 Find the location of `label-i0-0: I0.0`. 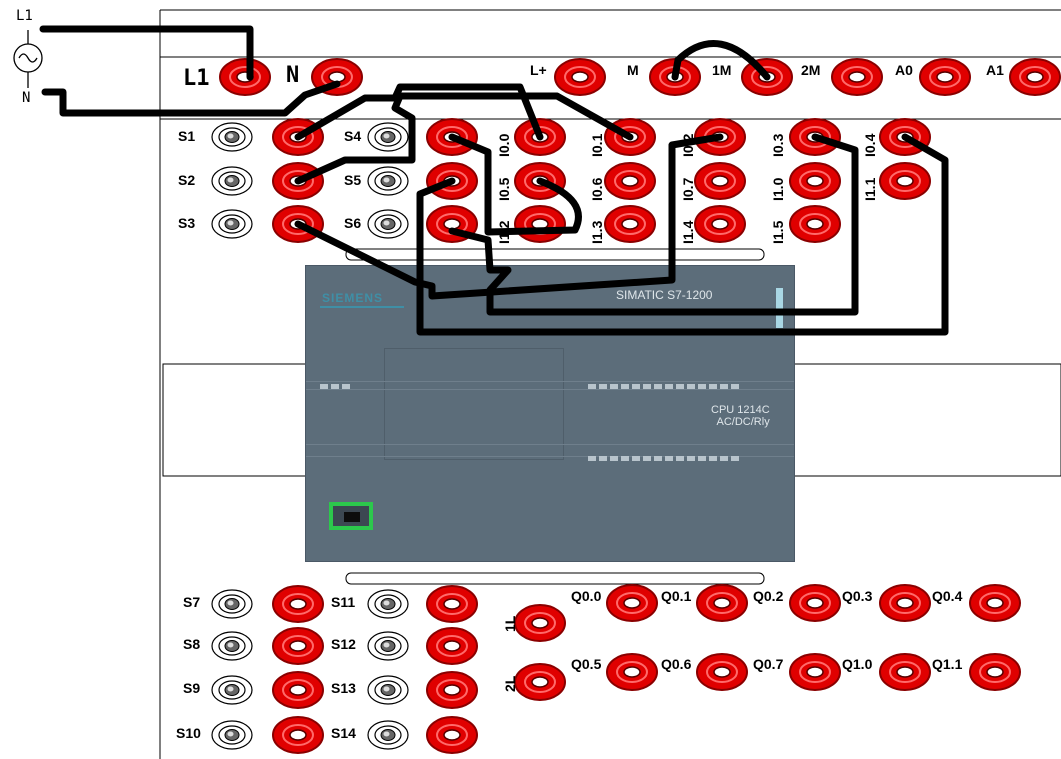

label-i0-0: I0.0 is located at coordinates (504, 145).